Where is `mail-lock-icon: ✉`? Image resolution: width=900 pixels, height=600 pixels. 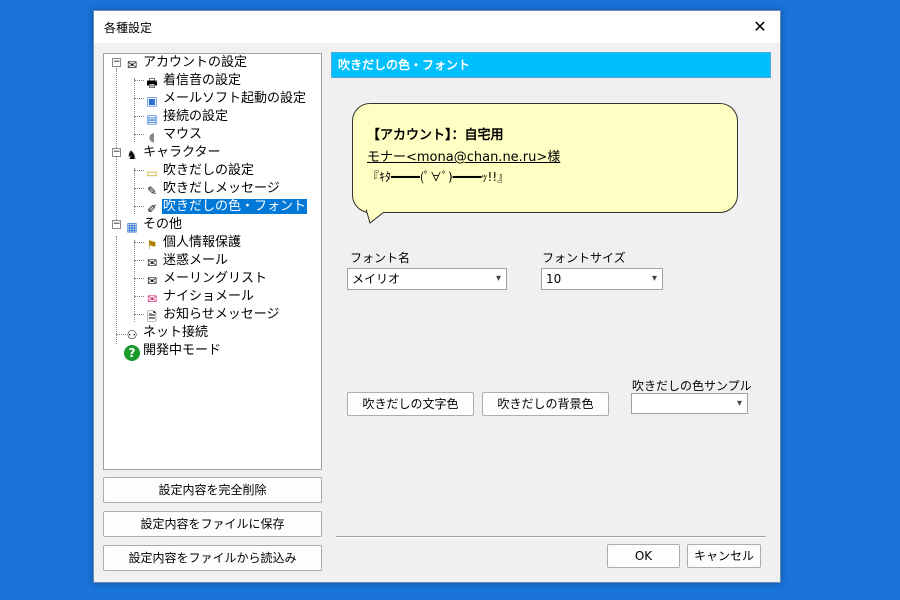
mail-lock-icon: ✉ is located at coordinates (132, 65).